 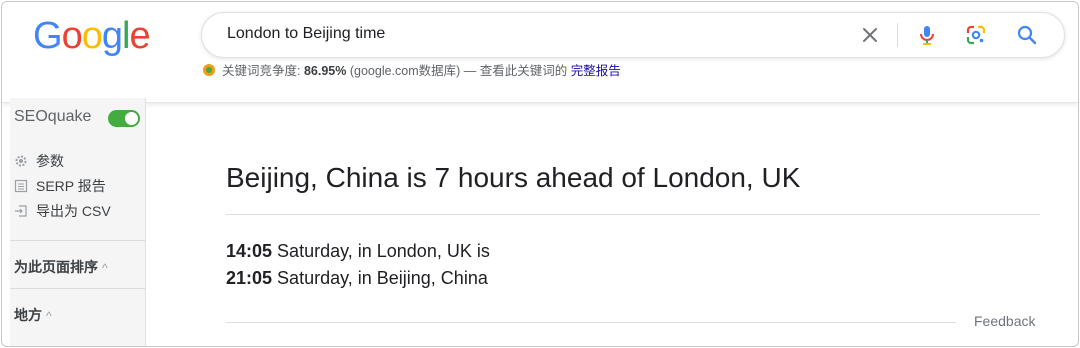 I want to click on answer-bottom-divider, so click(x=591, y=322).